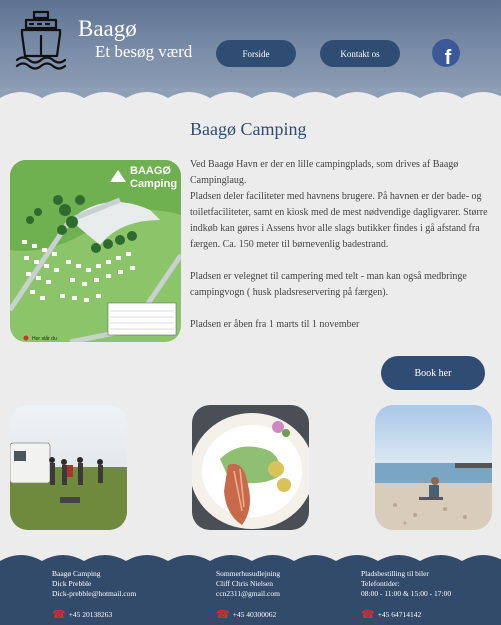  I want to click on food-plate-photo, so click(250, 467).